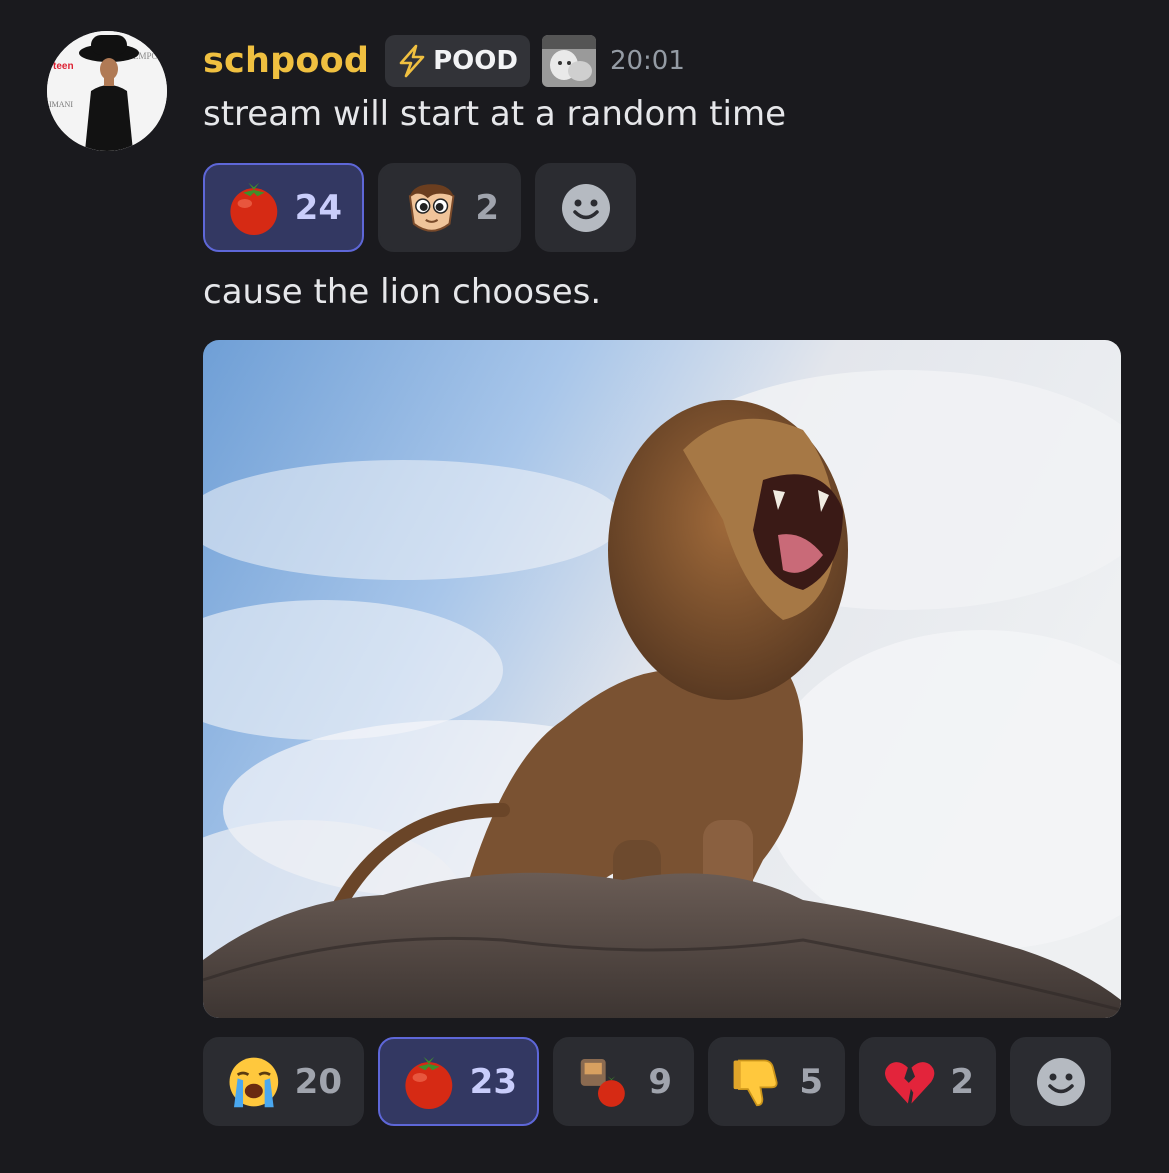 The width and height of the screenshot is (1169, 1173). I want to click on reaction-thumbs-down: 5, so click(776, 1081).